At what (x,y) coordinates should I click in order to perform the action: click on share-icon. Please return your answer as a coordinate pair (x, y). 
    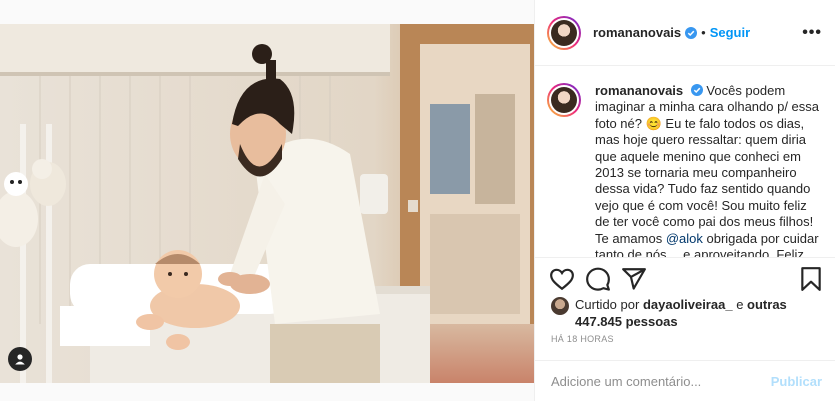
    Looking at the image, I should click on (634, 279).